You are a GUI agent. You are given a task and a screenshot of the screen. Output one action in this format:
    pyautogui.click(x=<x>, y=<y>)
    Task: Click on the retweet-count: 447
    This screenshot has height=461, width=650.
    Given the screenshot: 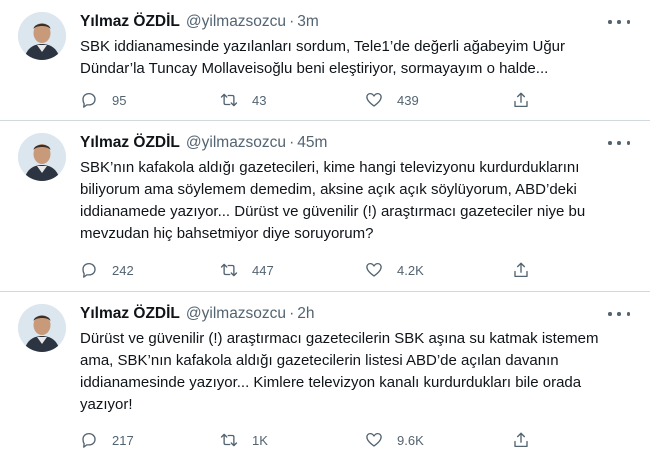 What is the action you would take?
    pyautogui.click(x=263, y=270)
    